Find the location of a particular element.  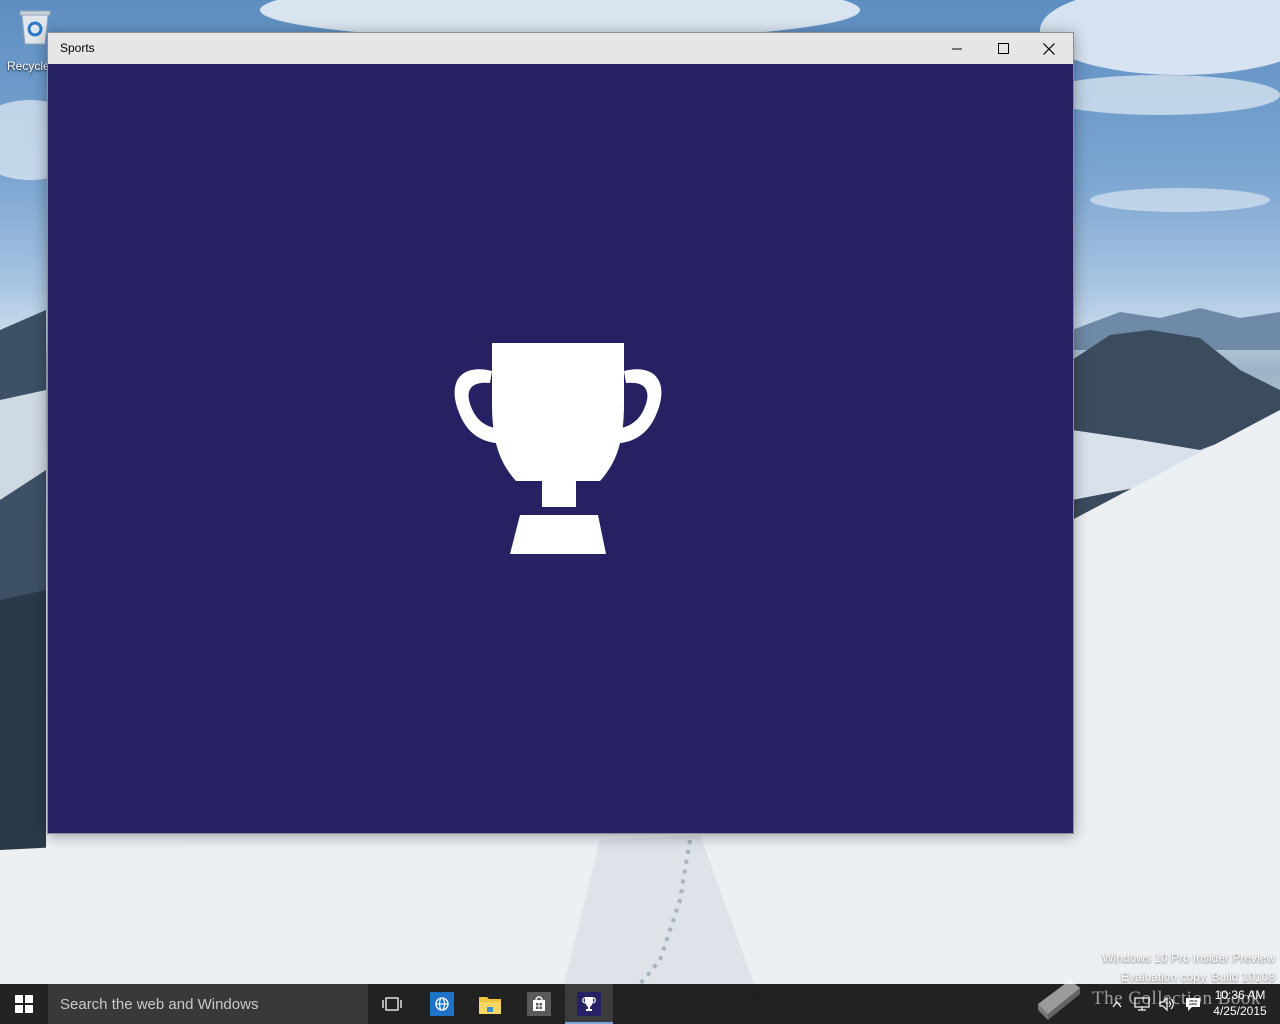

watermark-edition: Windows 10 Pro Insider Preview is located at coordinates (1188, 958).